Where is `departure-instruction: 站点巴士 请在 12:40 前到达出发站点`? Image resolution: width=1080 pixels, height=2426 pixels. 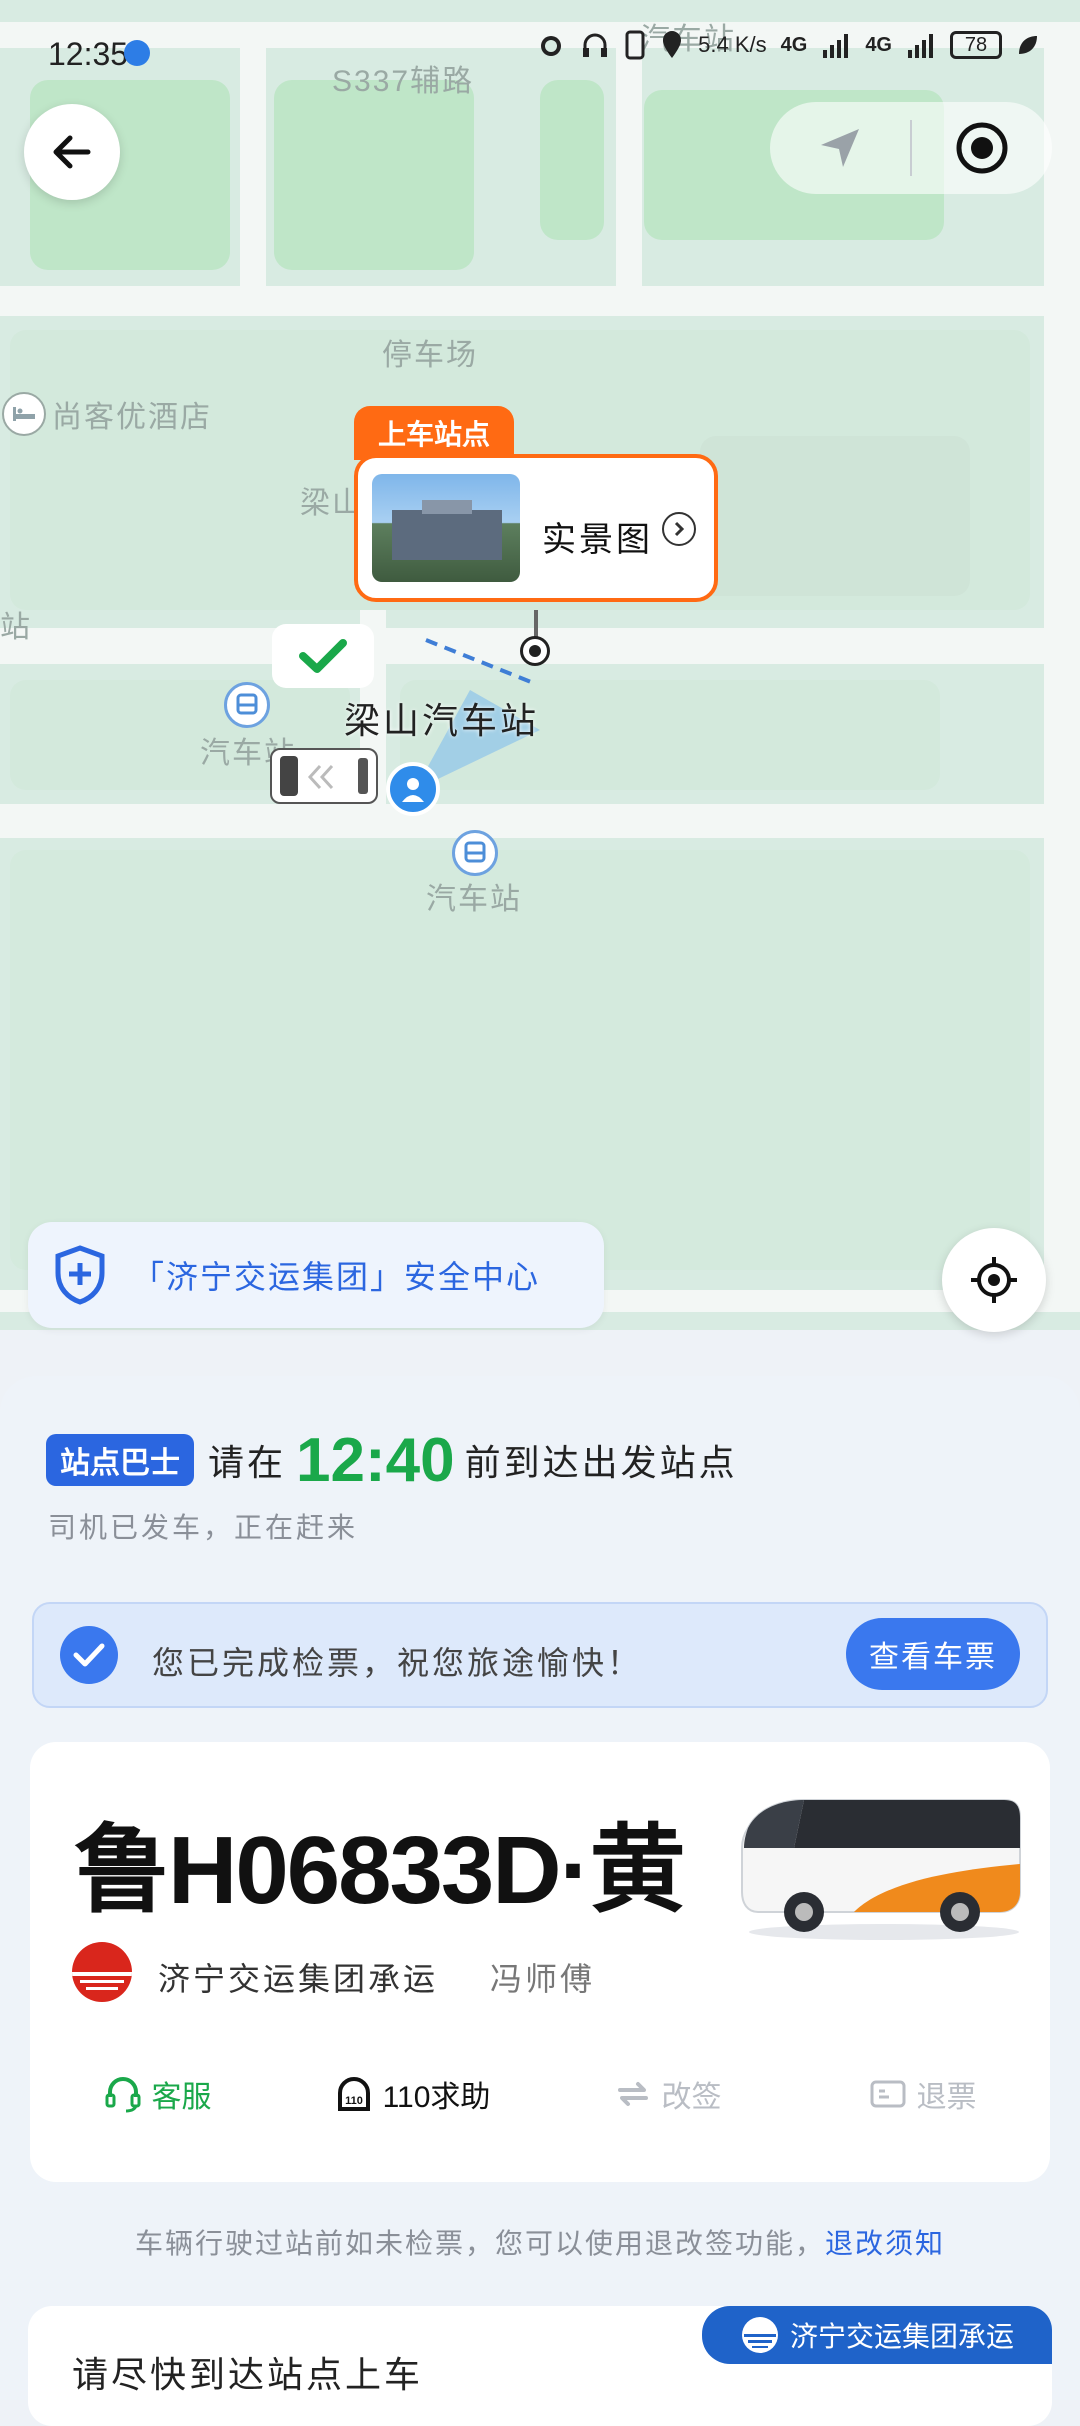 departure-instruction: 站点巴士 请在 12:40 前到达出发站点 is located at coordinates (392, 1460).